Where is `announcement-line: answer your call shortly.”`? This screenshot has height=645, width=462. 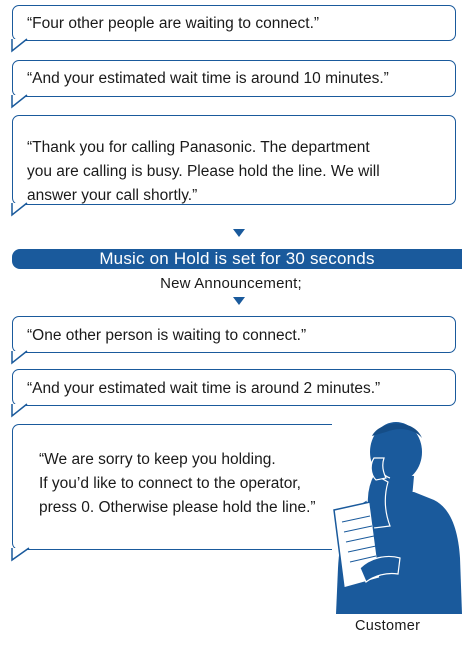 announcement-line: answer your call shortly.” is located at coordinates (112, 195).